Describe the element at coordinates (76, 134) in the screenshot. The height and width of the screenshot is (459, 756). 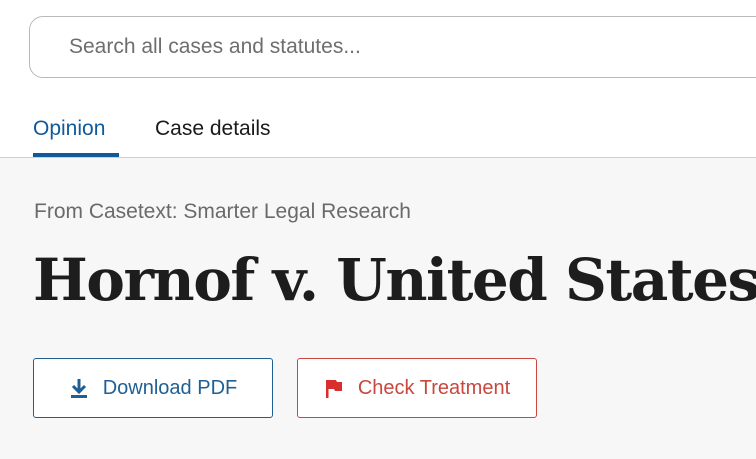
I see `tab-opinion: Opinion` at that location.